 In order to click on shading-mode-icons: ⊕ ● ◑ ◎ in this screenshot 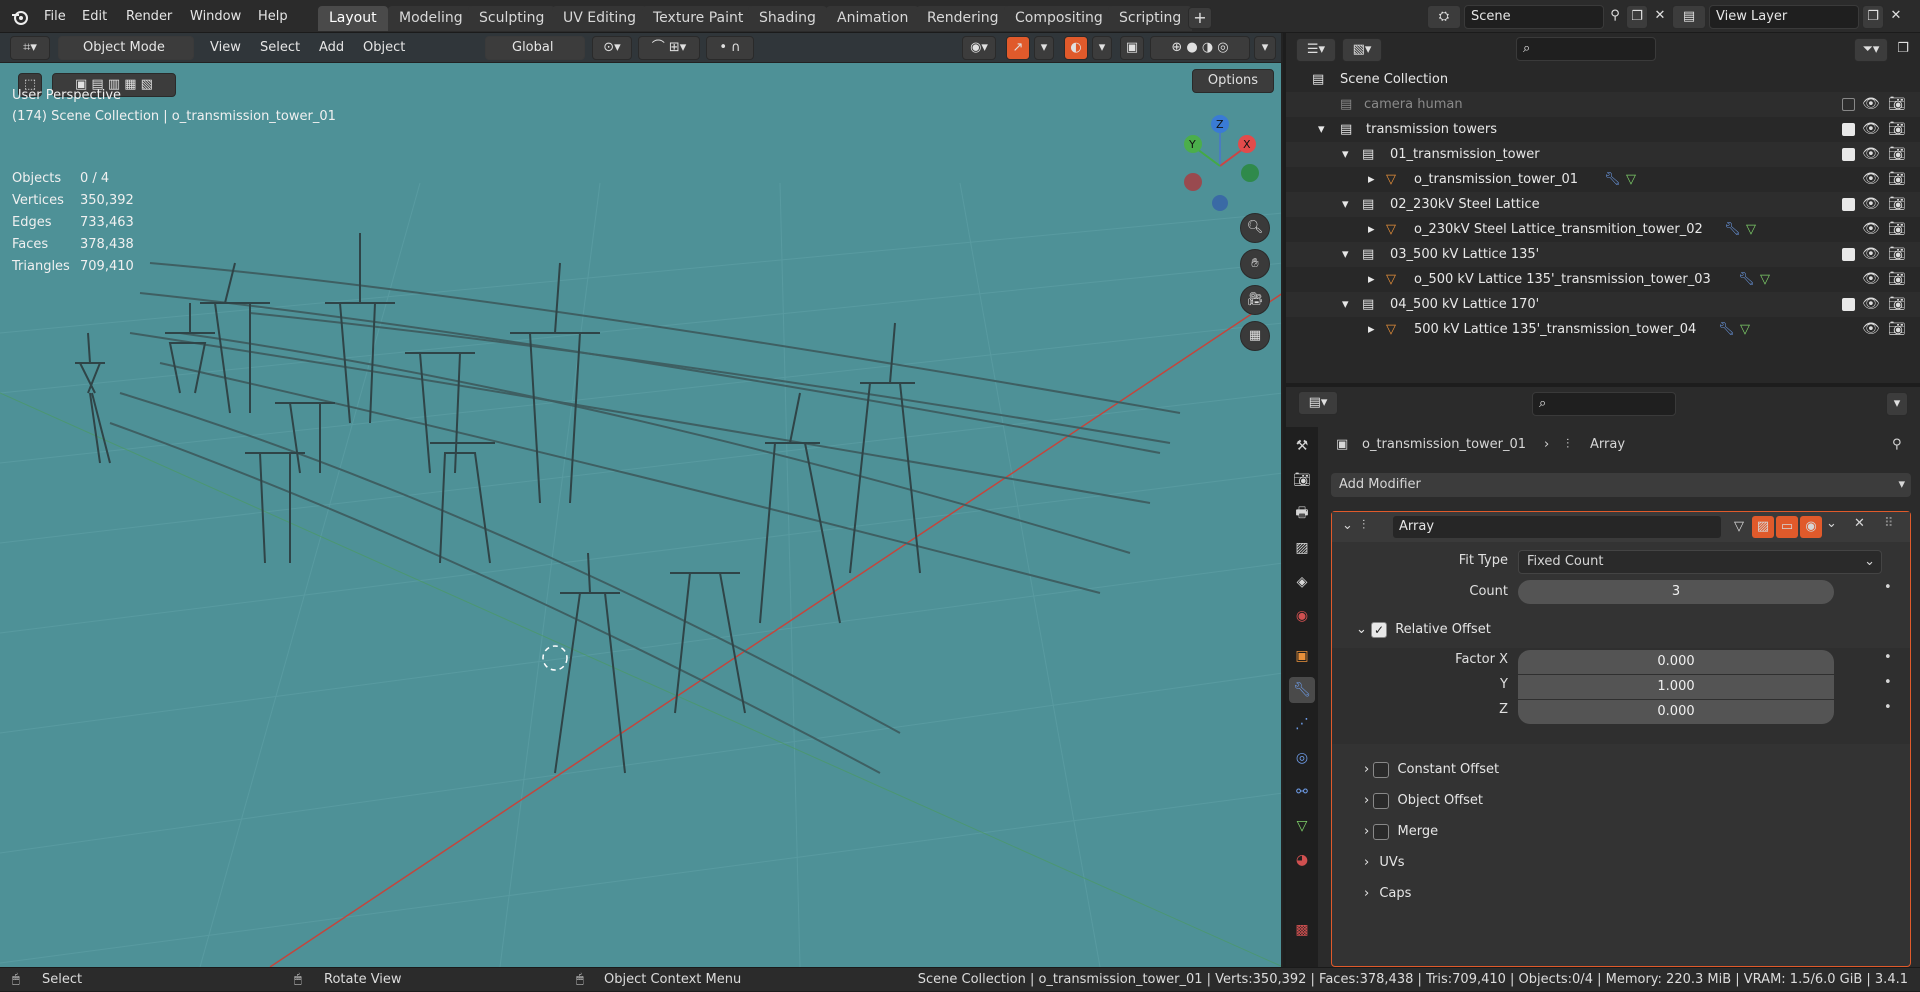, I will do `click(1200, 48)`.